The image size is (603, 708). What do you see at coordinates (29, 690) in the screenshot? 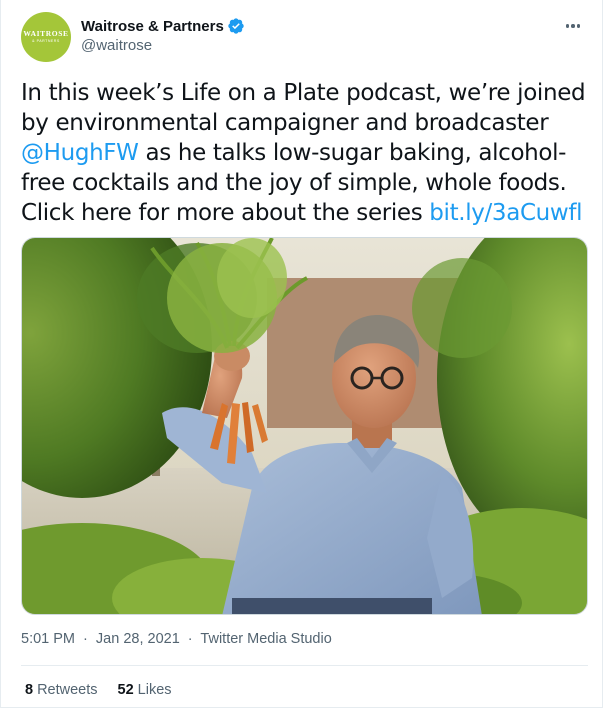
I see `retweets-count: 8` at bounding box center [29, 690].